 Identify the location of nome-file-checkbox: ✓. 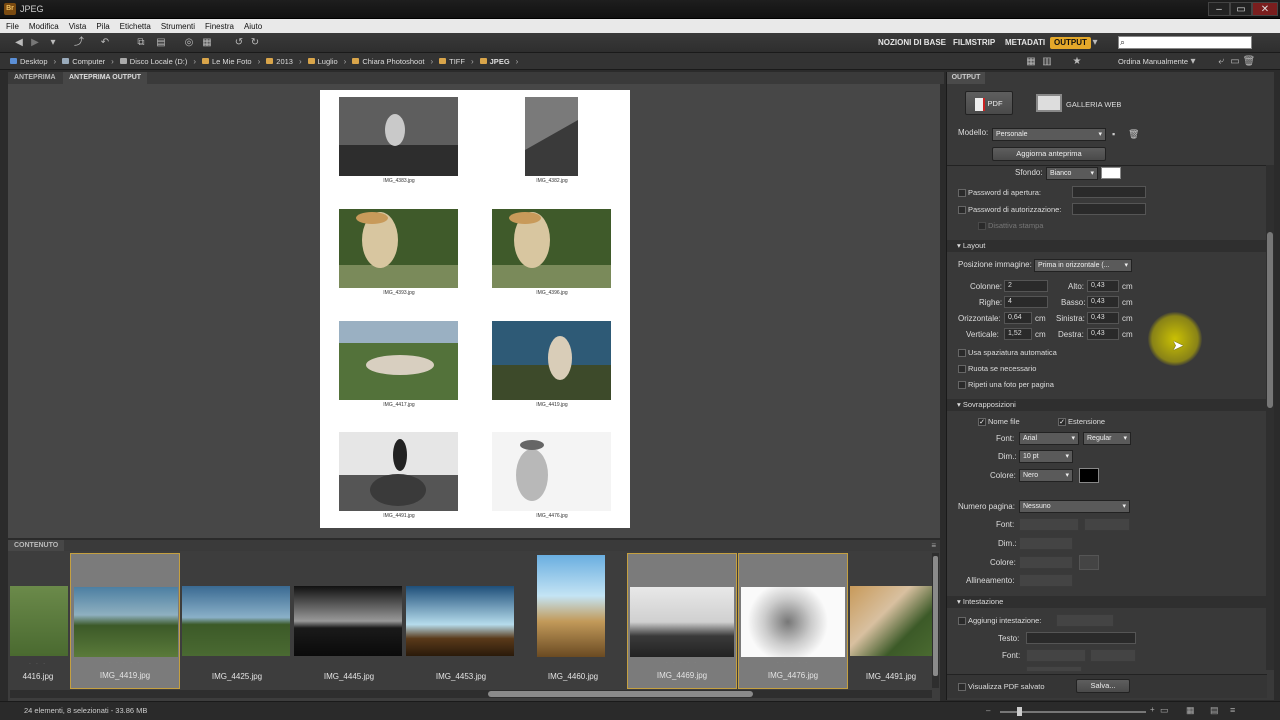
(982, 422).